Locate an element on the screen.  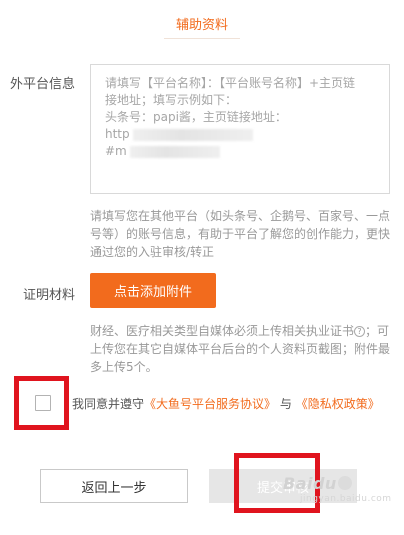
placeholder-line-link: http is located at coordinates (240, 134).